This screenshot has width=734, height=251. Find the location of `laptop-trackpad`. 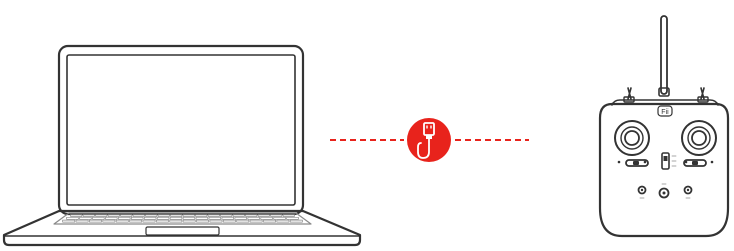

laptop-trackpad is located at coordinates (182, 231).